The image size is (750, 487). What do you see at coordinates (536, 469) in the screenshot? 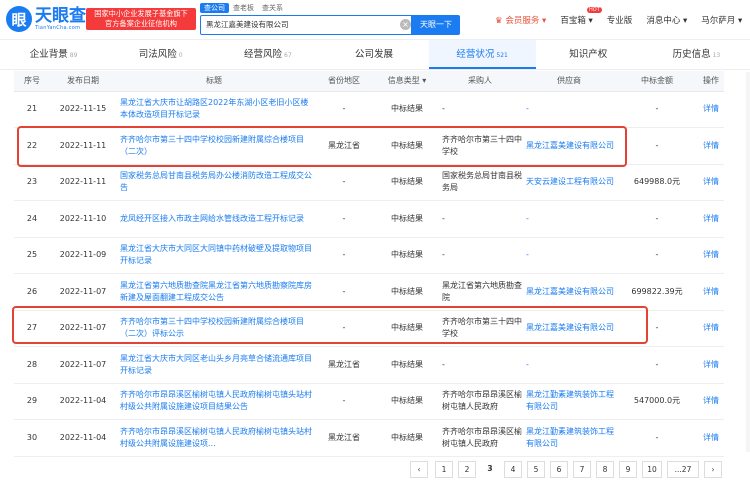
I see `page-button: 5` at bounding box center [536, 469].